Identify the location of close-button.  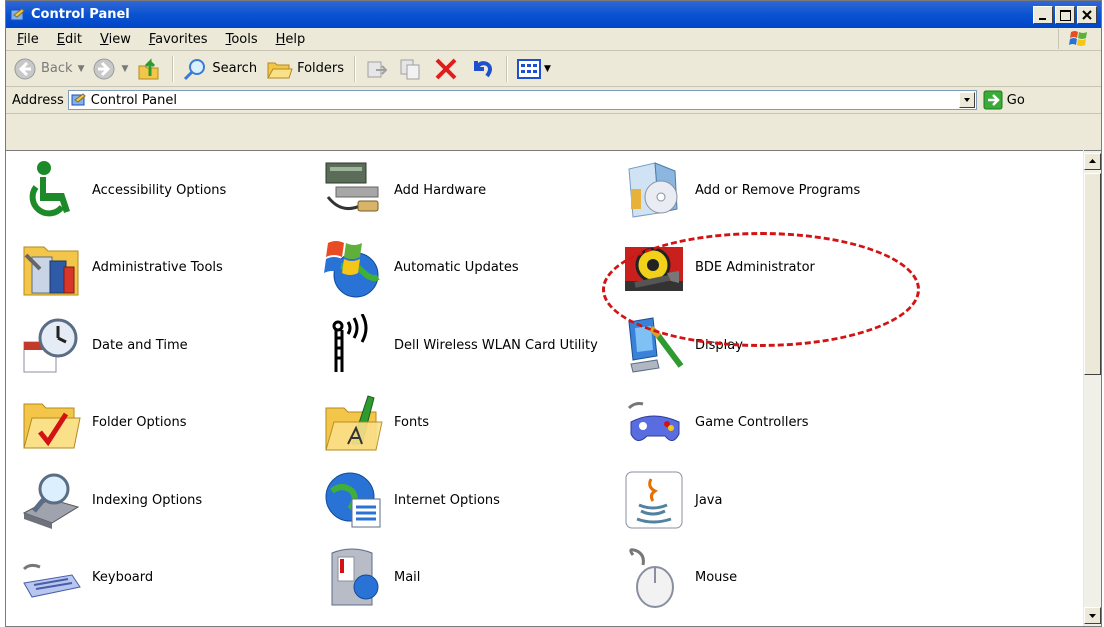
(1087, 14).